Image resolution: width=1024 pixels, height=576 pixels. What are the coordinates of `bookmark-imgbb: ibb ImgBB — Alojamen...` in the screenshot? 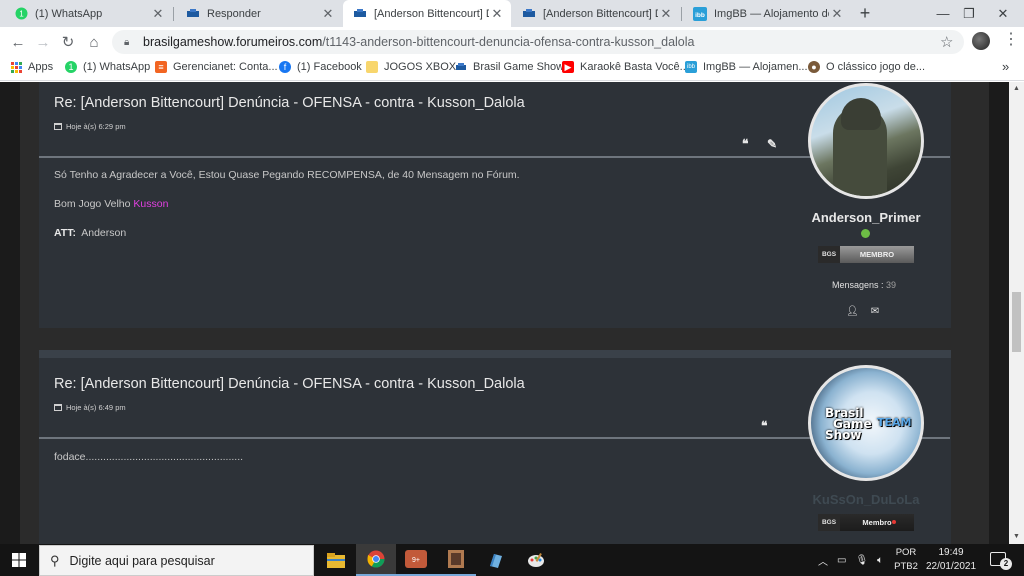 It's located at (746, 67).